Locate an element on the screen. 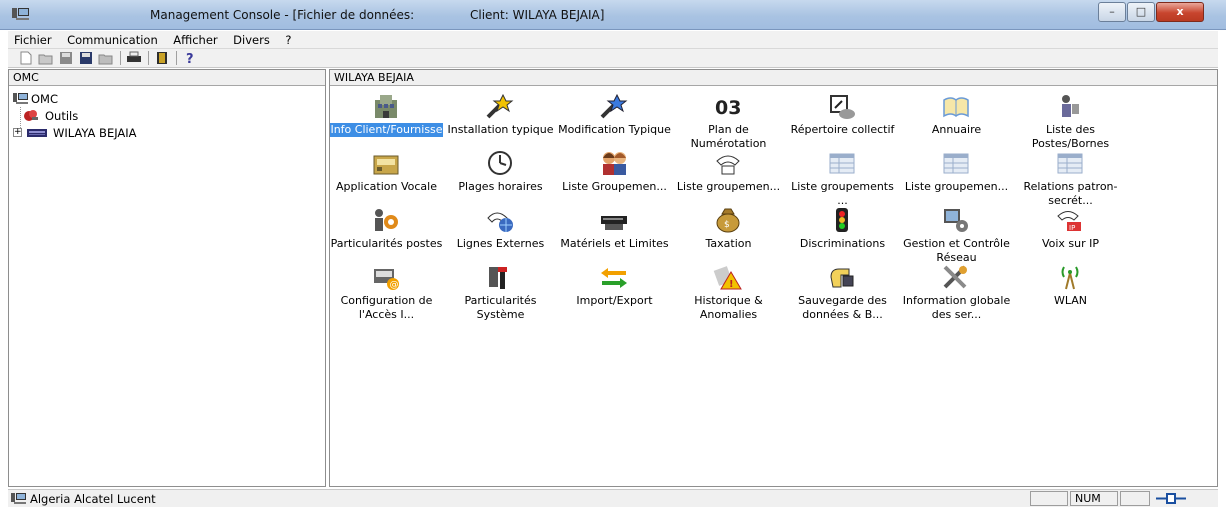 The image size is (1226, 509). console-item: Matériels et Limites is located at coordinates (614, 236).